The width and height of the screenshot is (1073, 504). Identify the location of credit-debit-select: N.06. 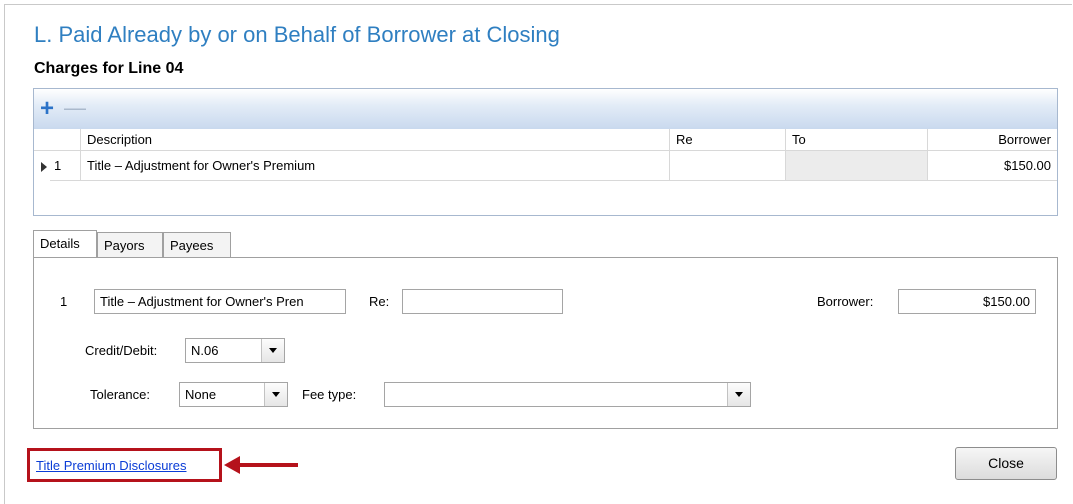
(235, 350).